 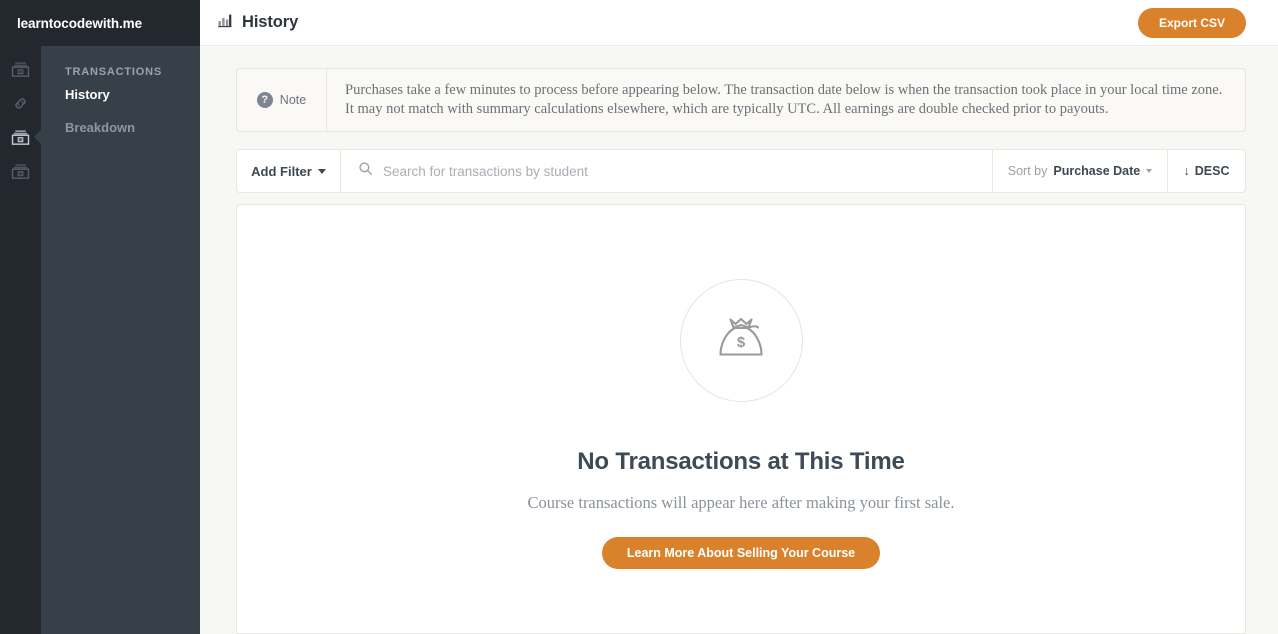 I want to click on sidebar-section-title: TRANSACTIONS, so click(x=113, y=72).